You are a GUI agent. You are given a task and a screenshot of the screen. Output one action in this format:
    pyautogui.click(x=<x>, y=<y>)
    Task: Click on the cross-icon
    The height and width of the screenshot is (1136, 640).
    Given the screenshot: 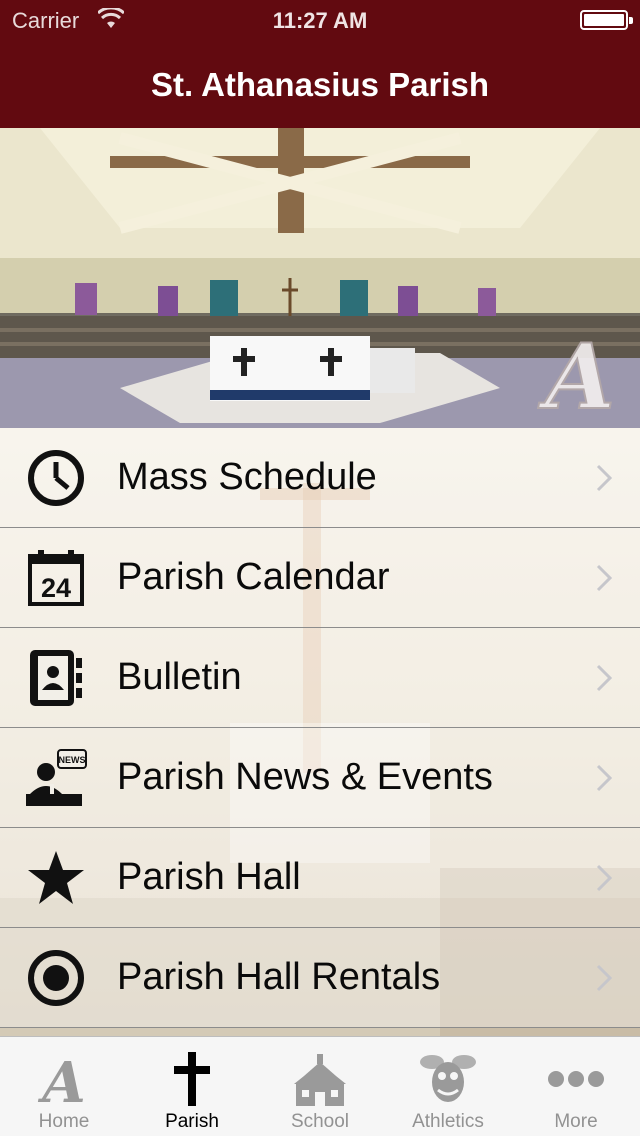 What is the action you would take?
    pyautogui.click(x=192, y=1079)
    